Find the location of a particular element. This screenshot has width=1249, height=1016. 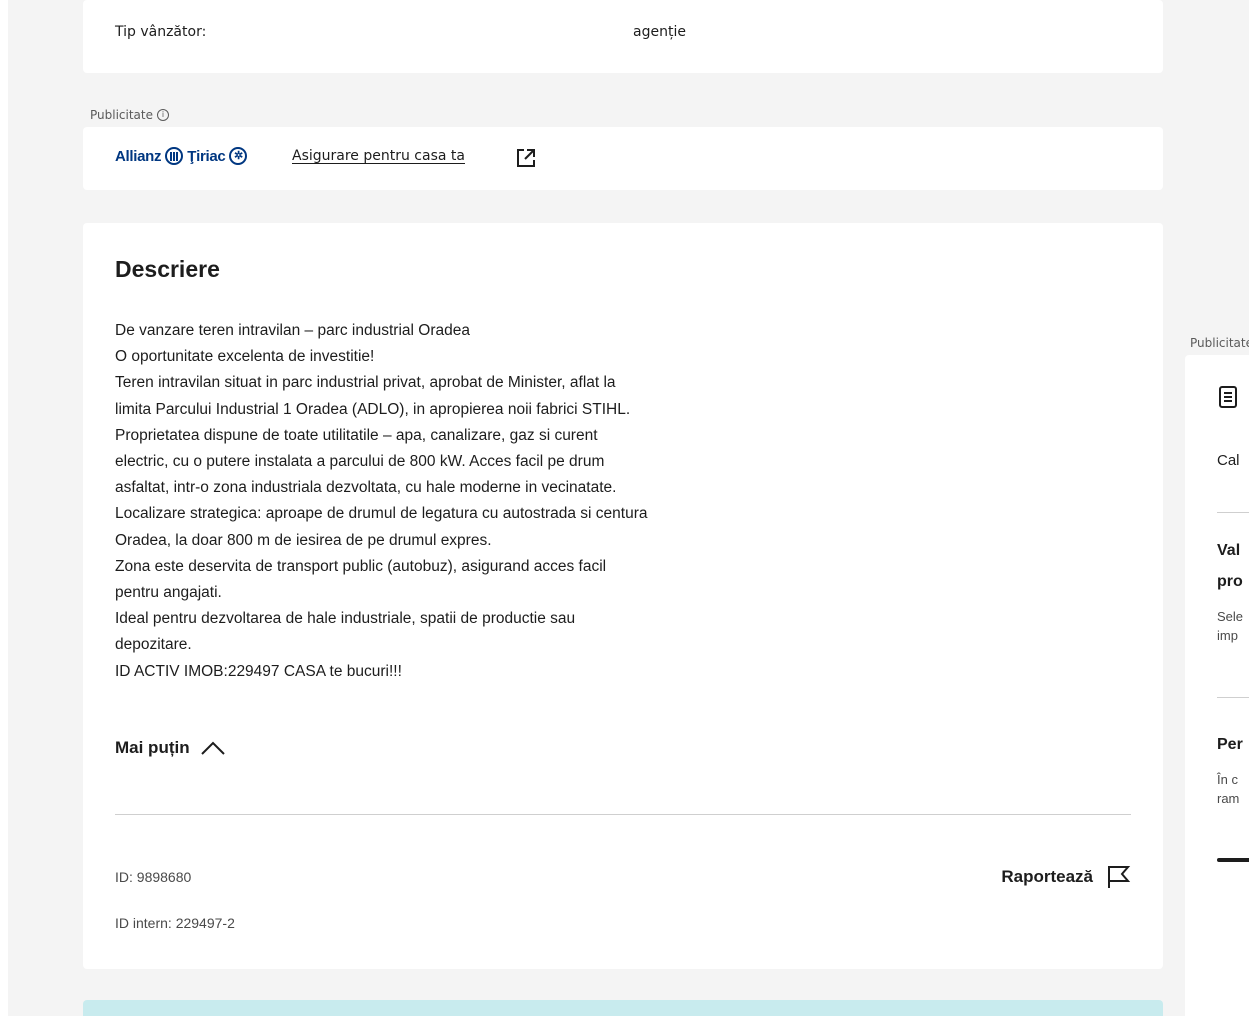

sidebar-text-ram: ram is located at coordinates (1228, 798).